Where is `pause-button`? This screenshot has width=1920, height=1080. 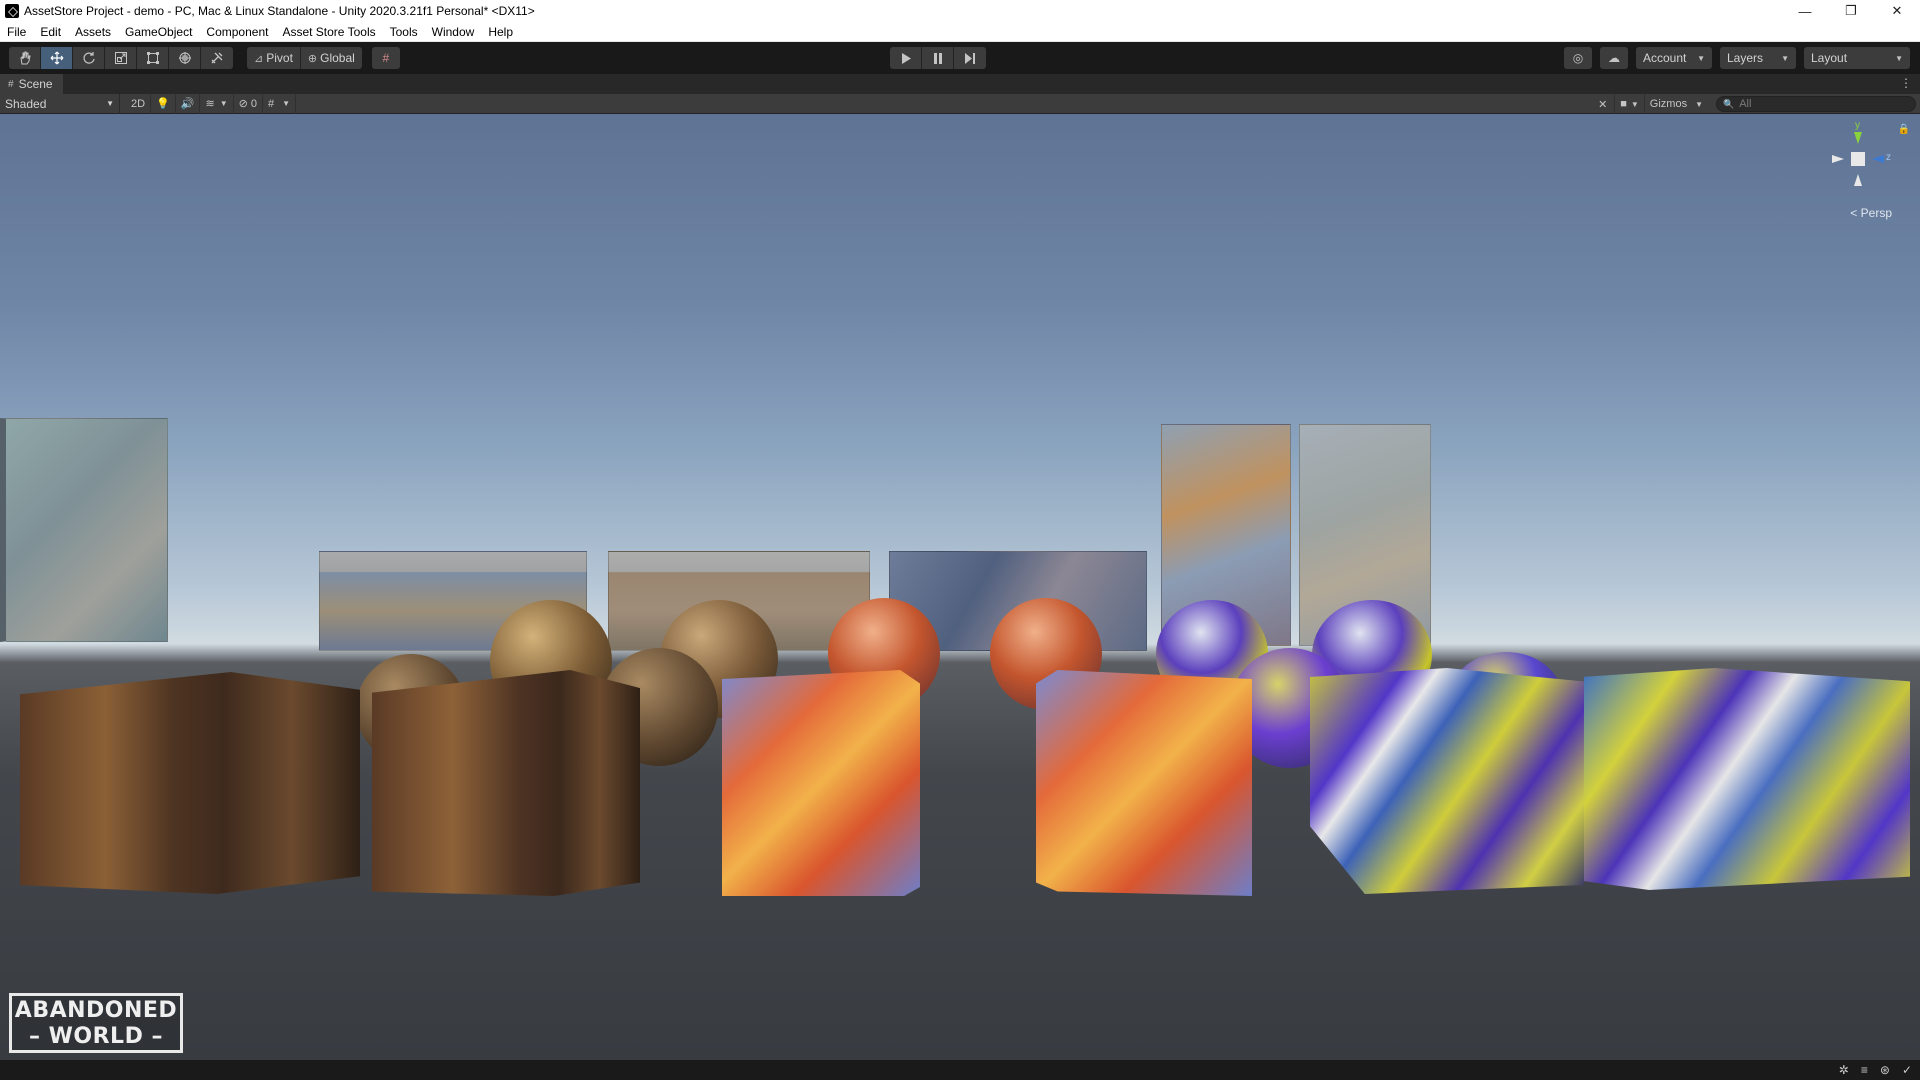
pause-button is located at coordinates (938, 58).